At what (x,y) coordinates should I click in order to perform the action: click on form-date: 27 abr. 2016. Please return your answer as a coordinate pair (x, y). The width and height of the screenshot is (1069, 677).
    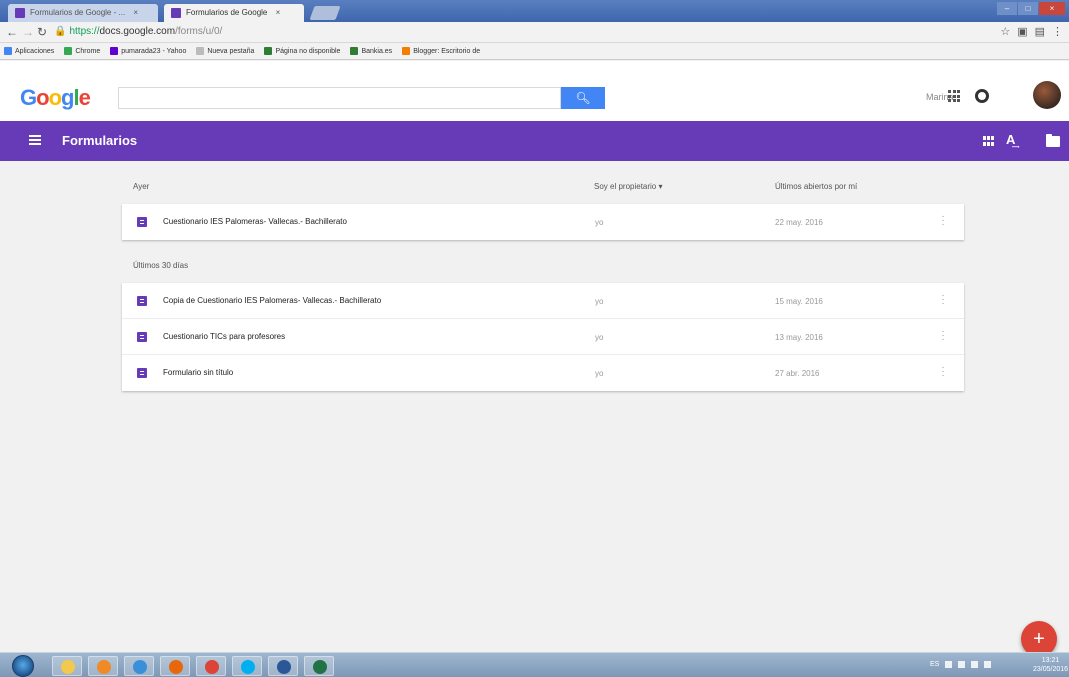
    Looking at the image, I should click on (797, 373).